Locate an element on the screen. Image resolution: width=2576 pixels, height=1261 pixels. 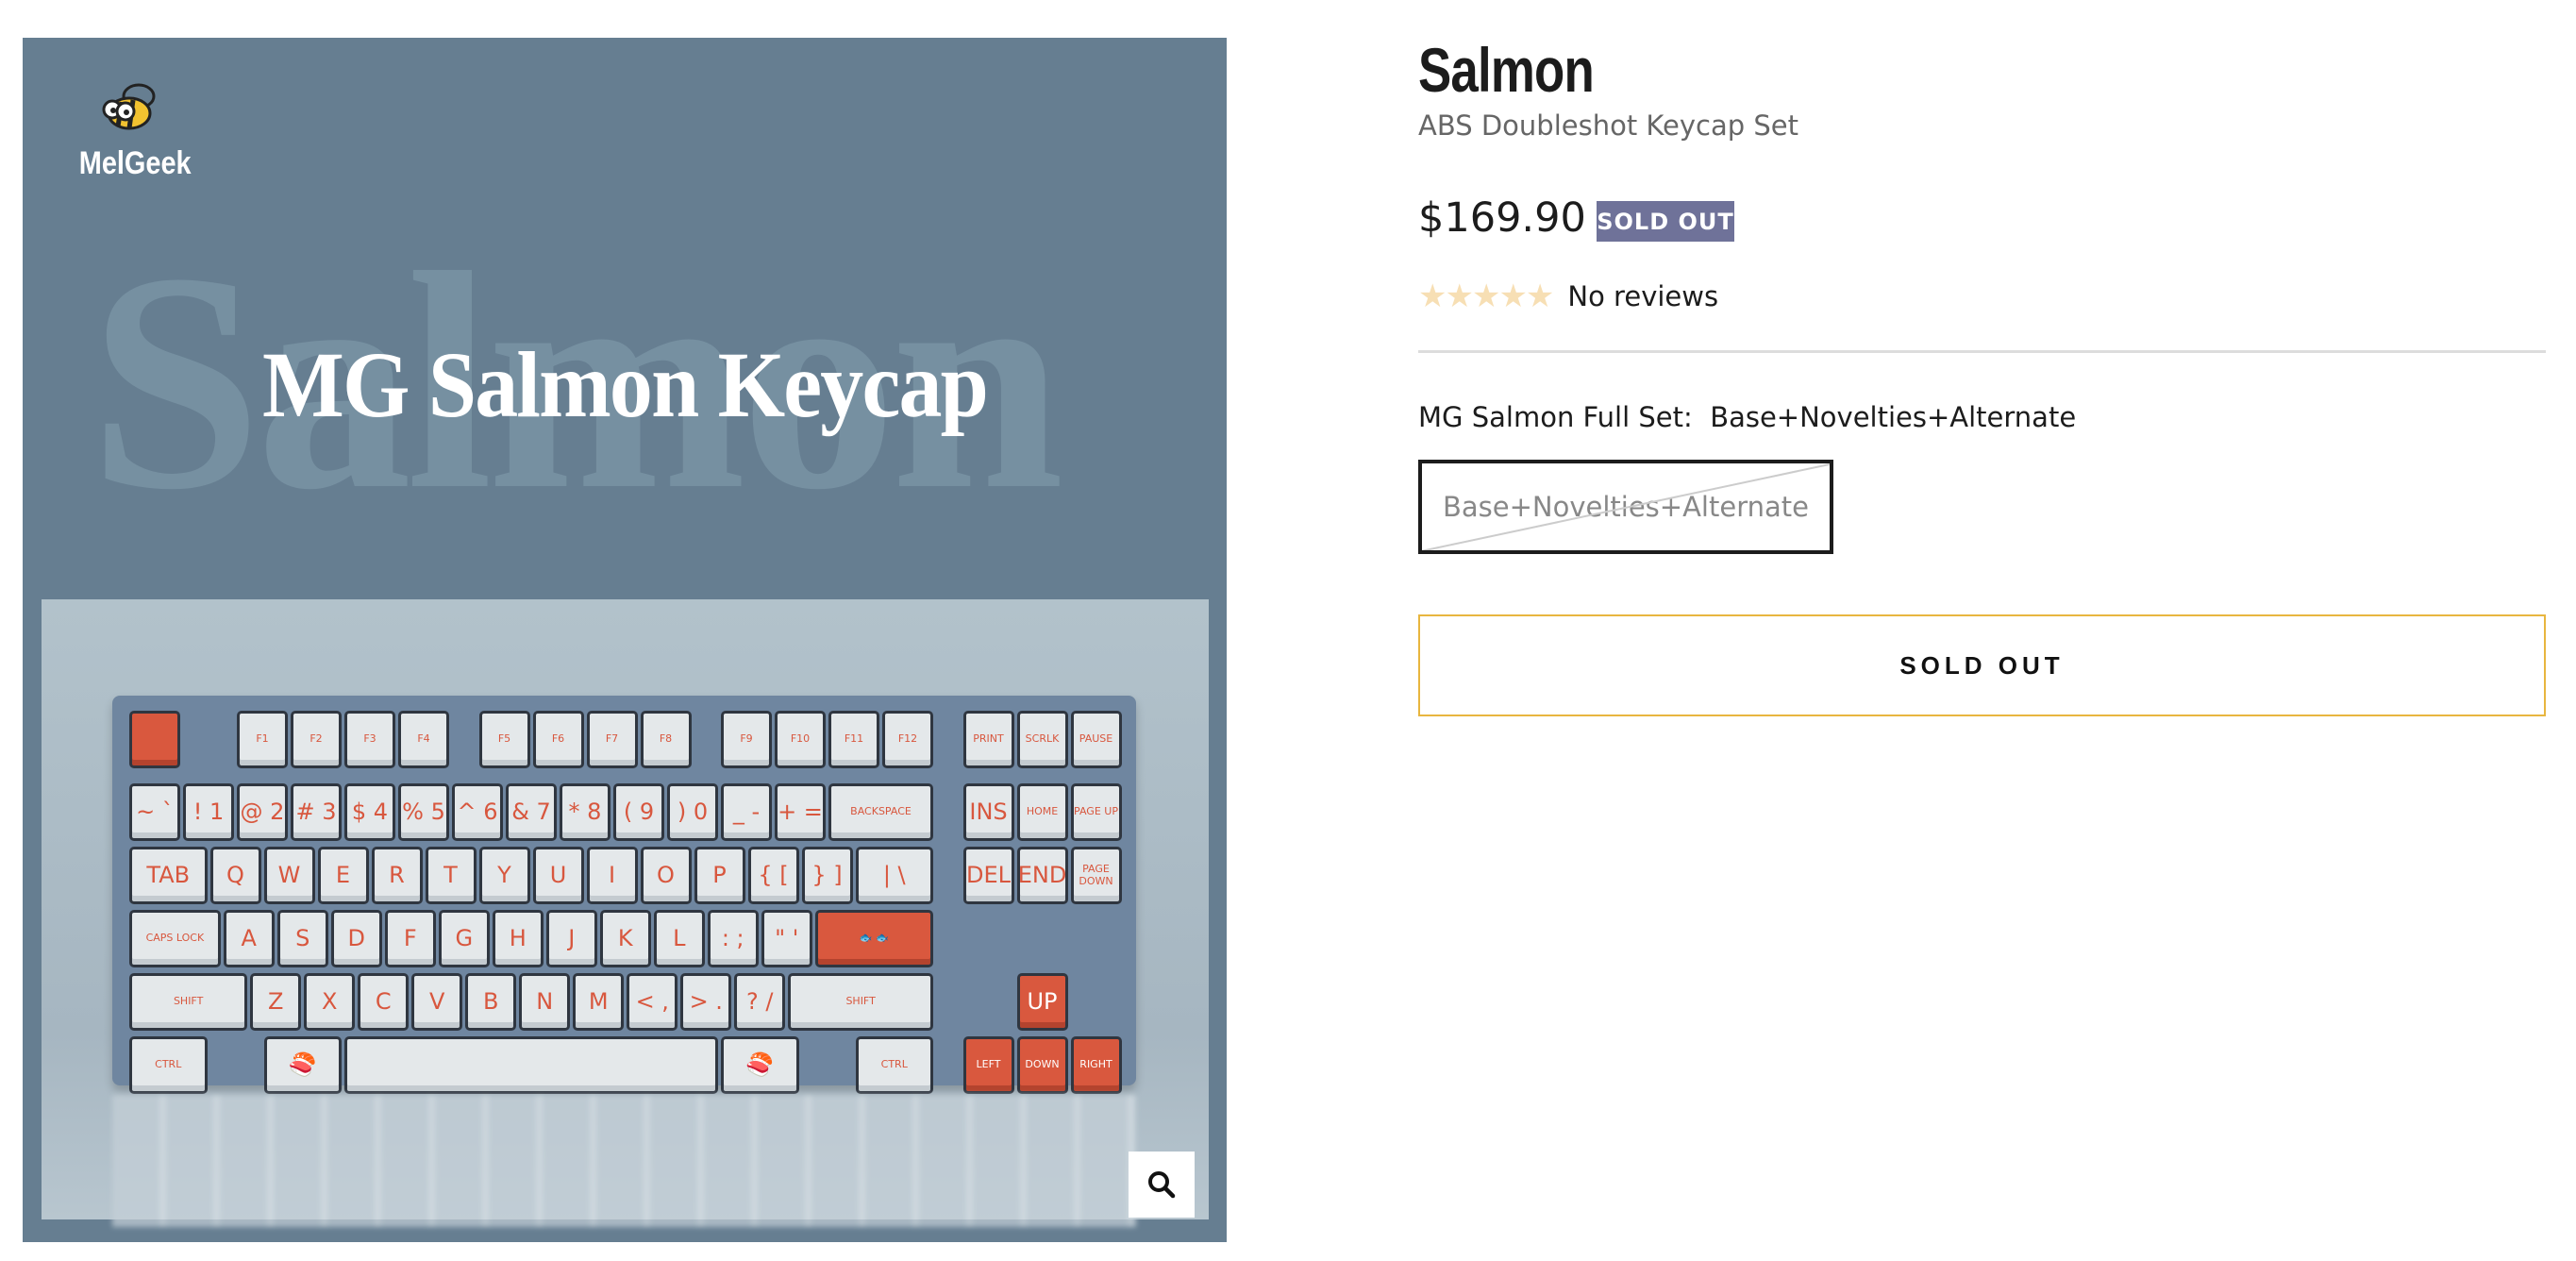
keycap: W is located at coordinates (289, 875).